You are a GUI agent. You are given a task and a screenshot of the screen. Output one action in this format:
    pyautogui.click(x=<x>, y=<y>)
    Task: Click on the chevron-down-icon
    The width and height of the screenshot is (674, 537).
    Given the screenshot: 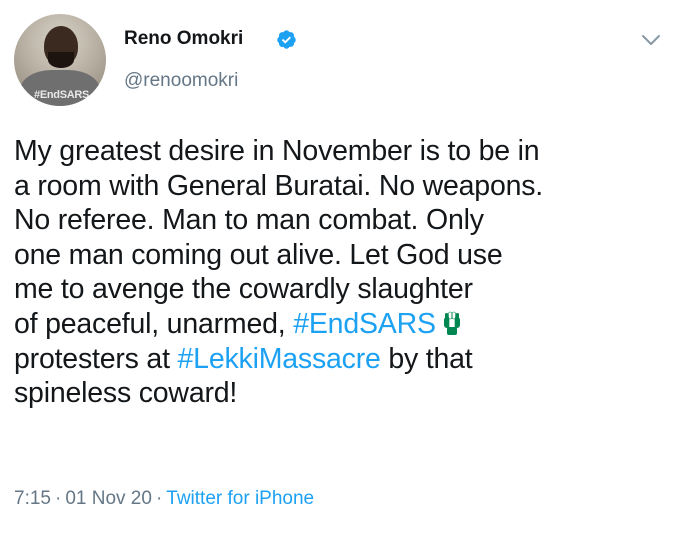 What is the action you would take?
    pyautogui.click(x=651, y=40)
    